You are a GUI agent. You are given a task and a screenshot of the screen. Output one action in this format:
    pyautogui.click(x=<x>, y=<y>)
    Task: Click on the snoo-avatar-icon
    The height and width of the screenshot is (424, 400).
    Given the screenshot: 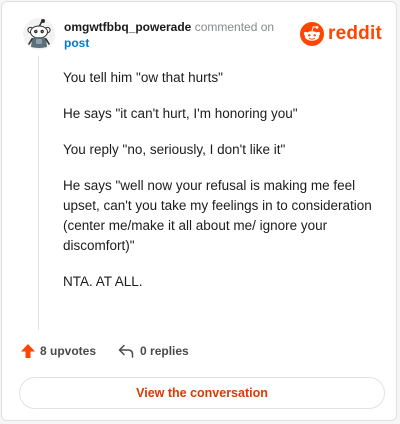 What is the action you would take?
    pyautogui.click(x=39, y=34)
    